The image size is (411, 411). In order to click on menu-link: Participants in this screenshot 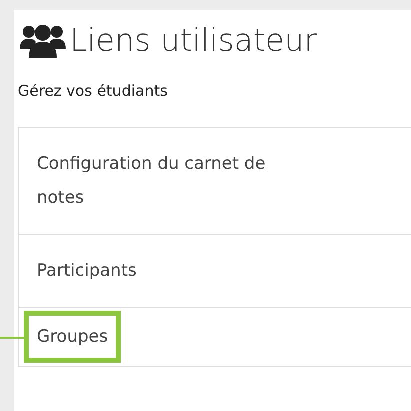, I will do `click(177, 271)`.